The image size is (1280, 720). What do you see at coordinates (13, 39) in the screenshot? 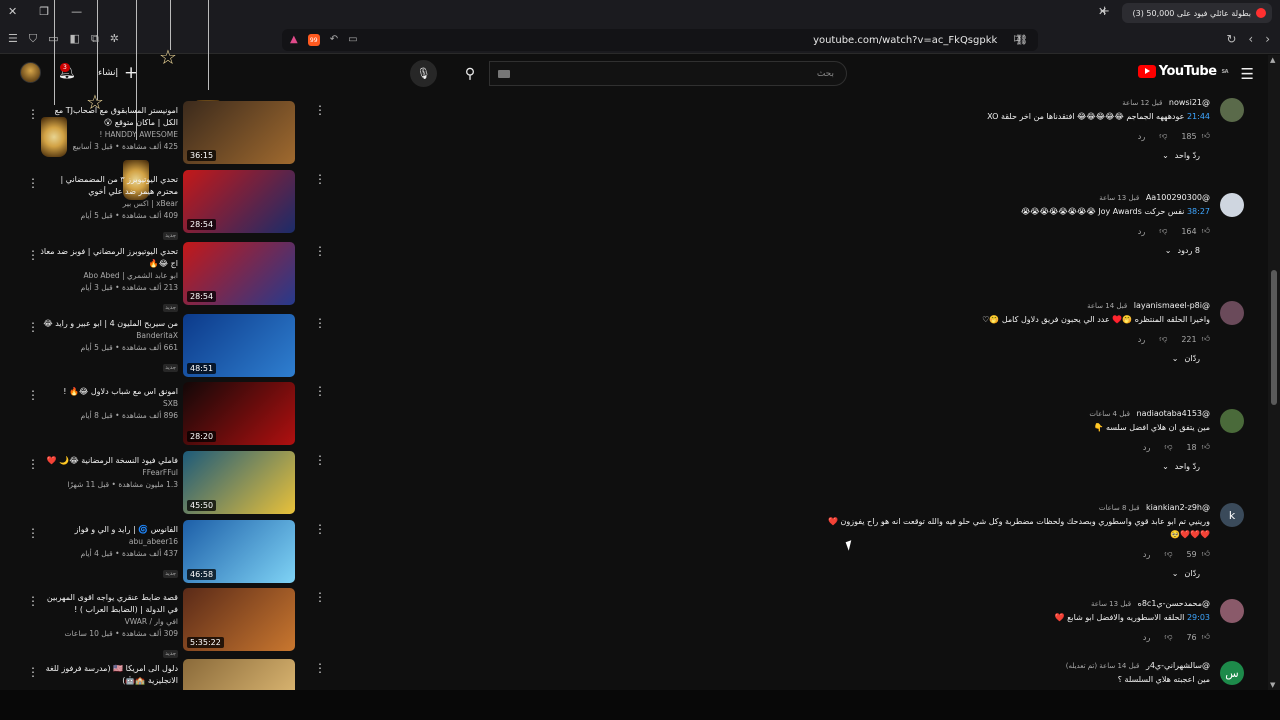
I see `hamburger-menu-icon: ☰` at bounding box center [13, 39].